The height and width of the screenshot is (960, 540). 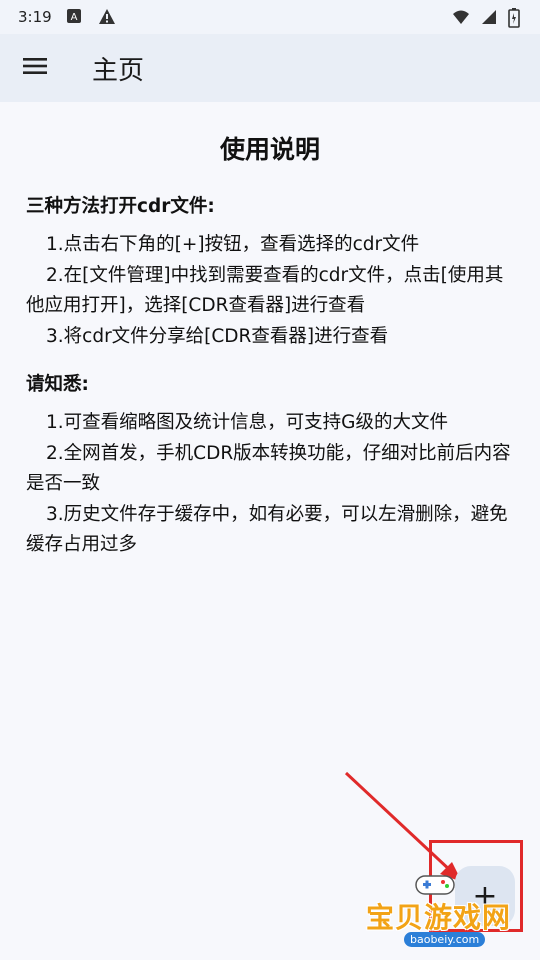 I want to click on list-item: 1.可查看缩略图及统计信息，可支持G级的大文件, so click(x=247, y=422).